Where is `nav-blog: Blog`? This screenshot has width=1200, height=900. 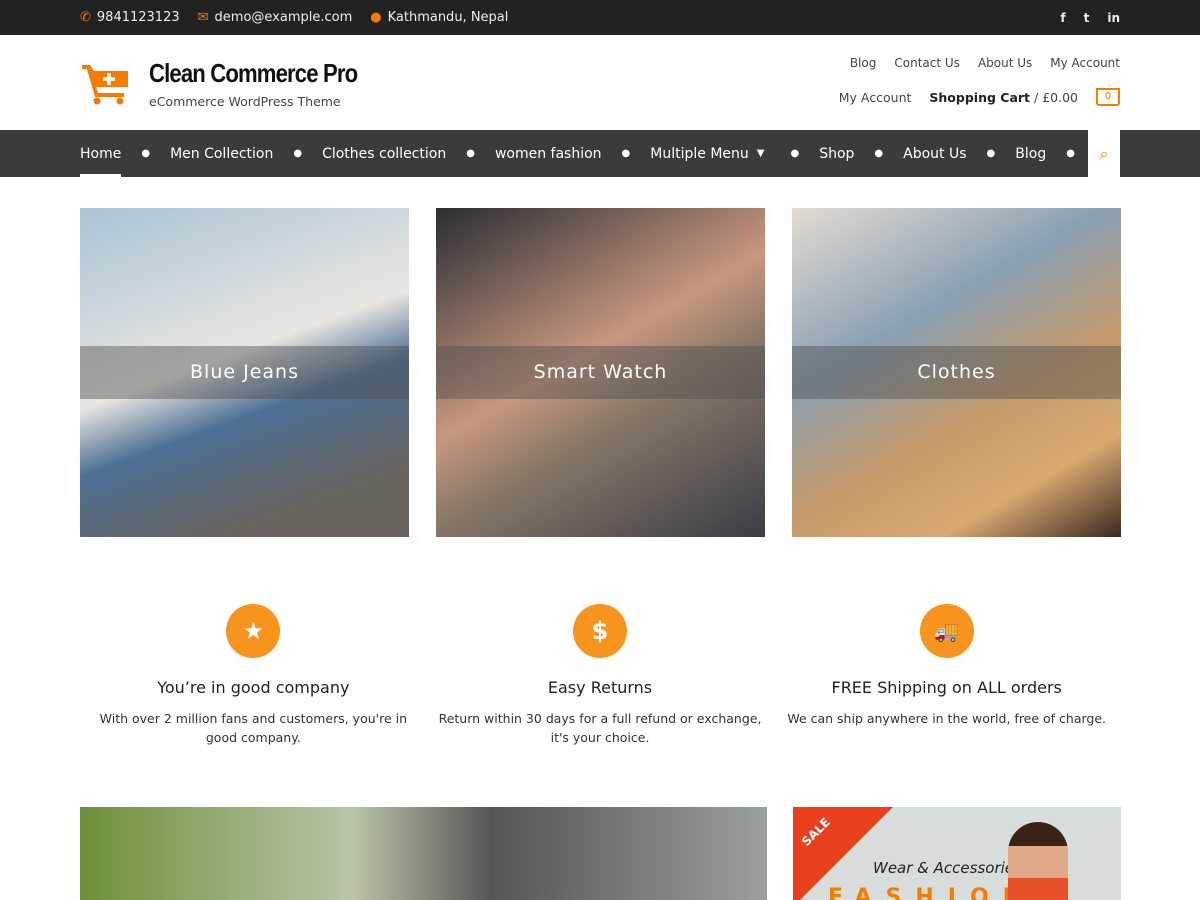 nav-blog: Blog is located at coordinates (1030, 153).